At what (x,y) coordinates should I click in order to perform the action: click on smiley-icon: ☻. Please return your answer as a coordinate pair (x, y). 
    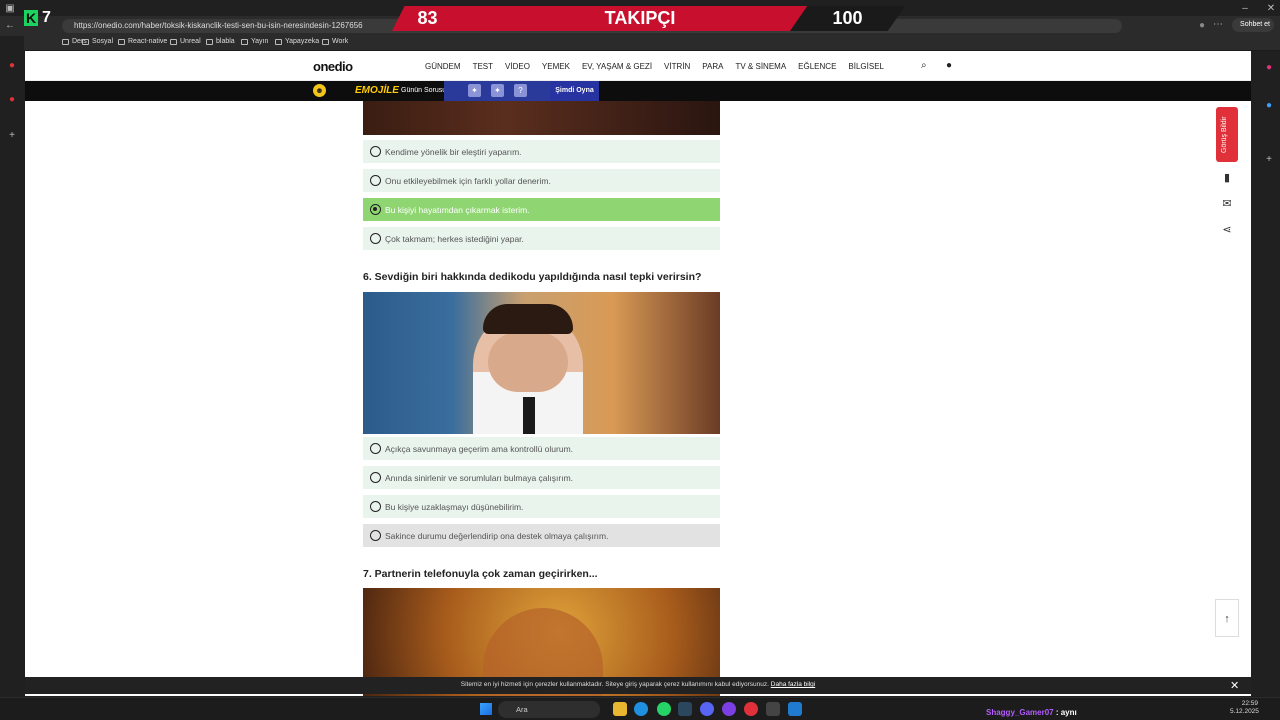
    Looking at the image, I should click on (319, 90).